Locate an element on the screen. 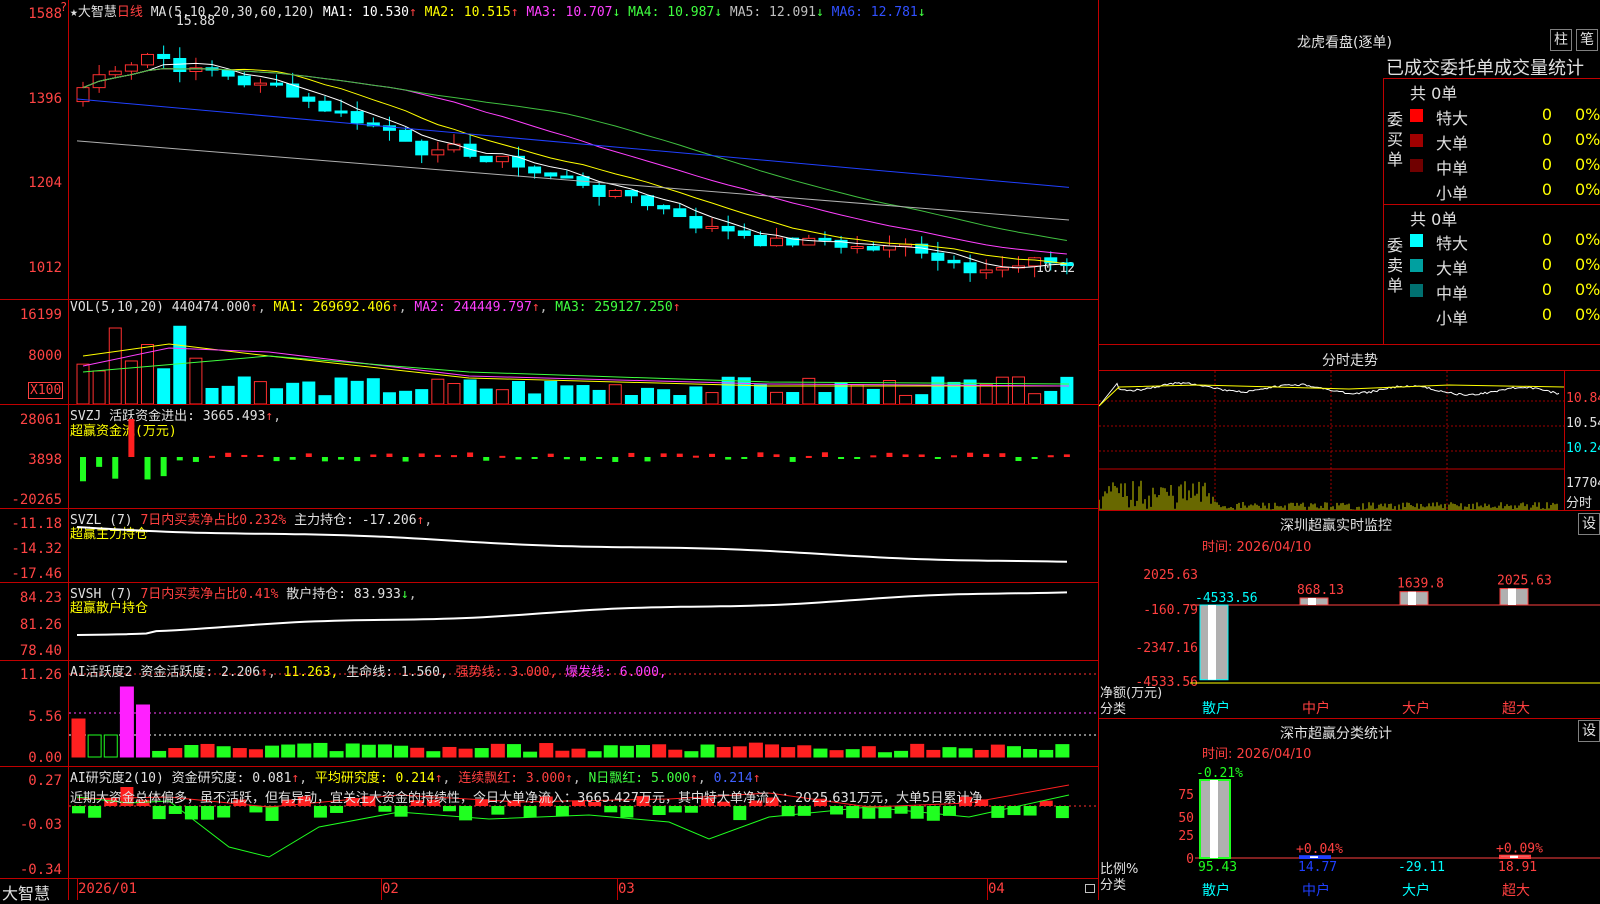 This screenshot has height=904, width=1600. tab-zhu-button: 柱 is located at coordinates (1561, 40).